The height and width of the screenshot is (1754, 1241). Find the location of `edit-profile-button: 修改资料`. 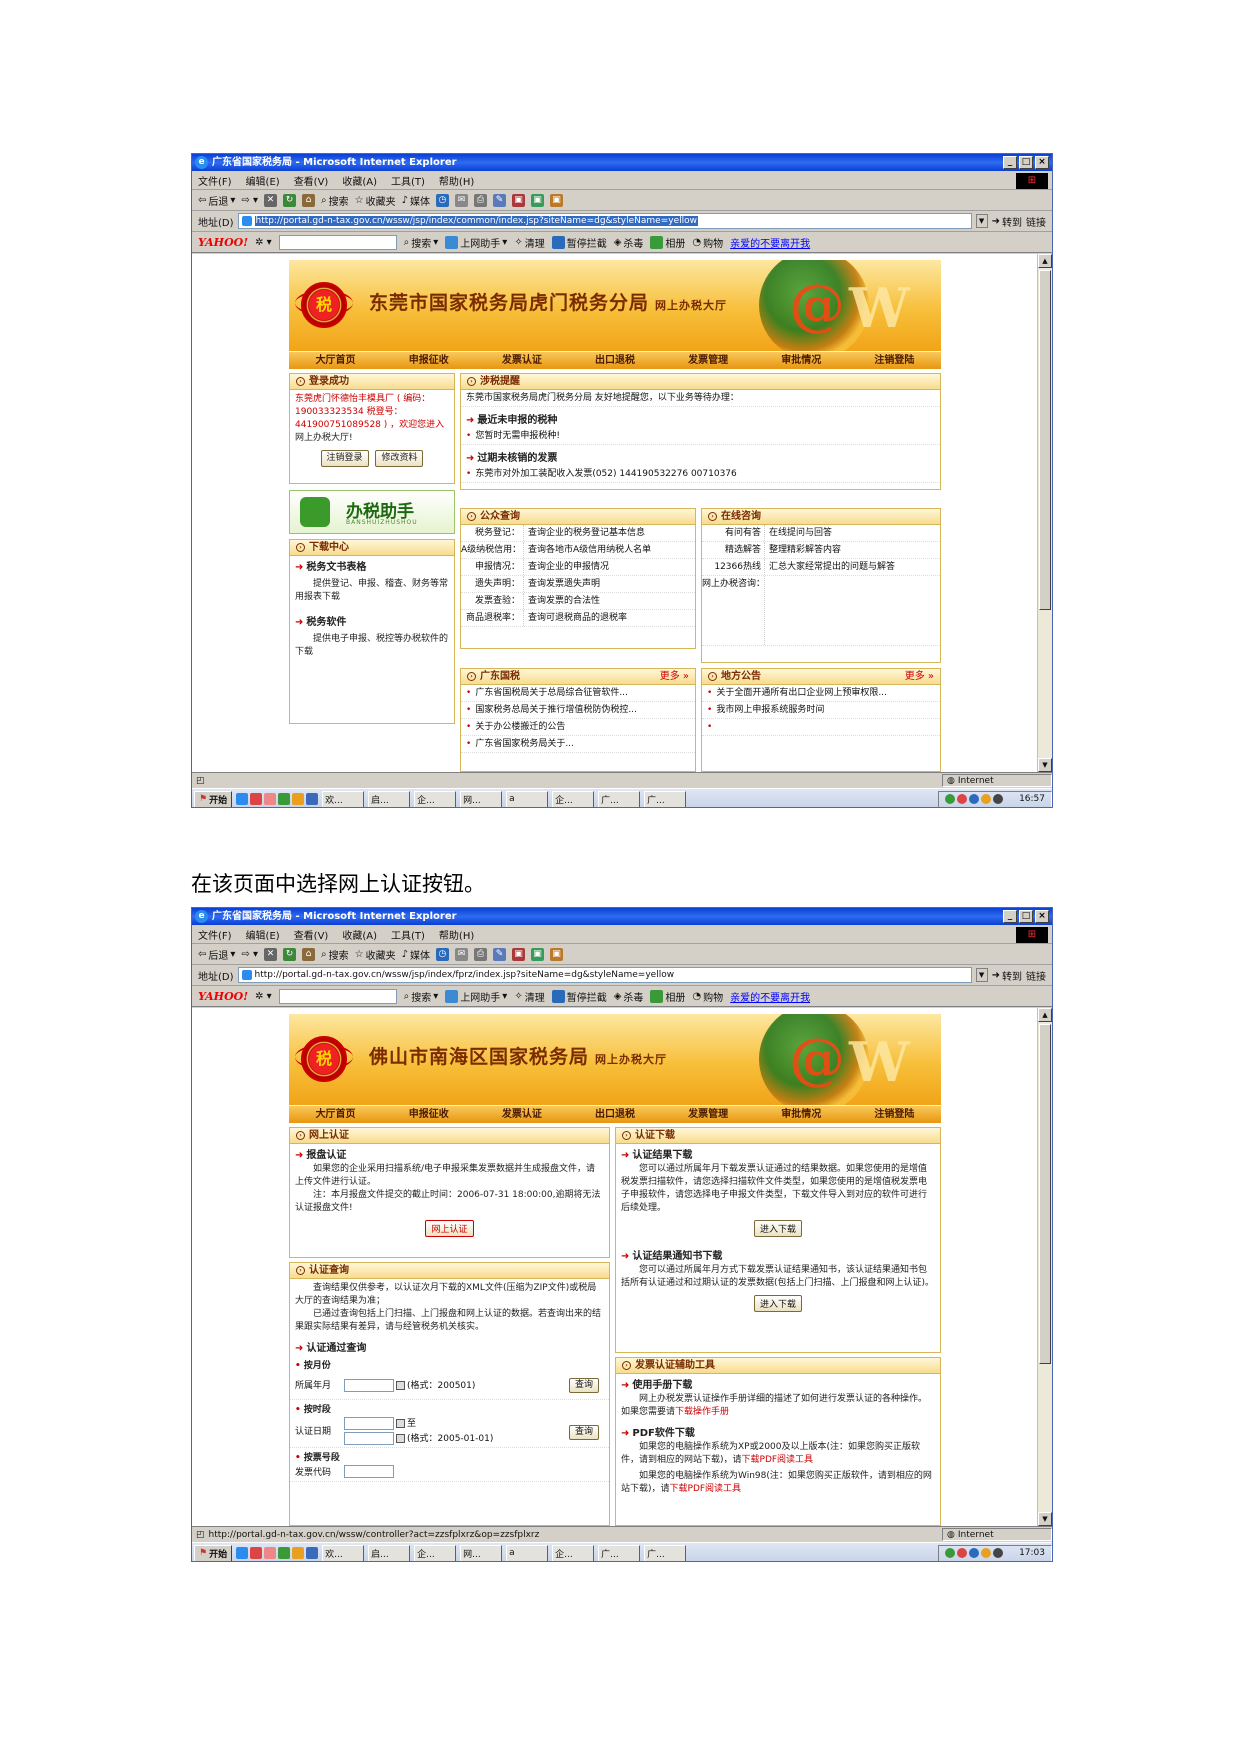

edit-profile-button: 修改资料 is located at coordinates (399, 458).